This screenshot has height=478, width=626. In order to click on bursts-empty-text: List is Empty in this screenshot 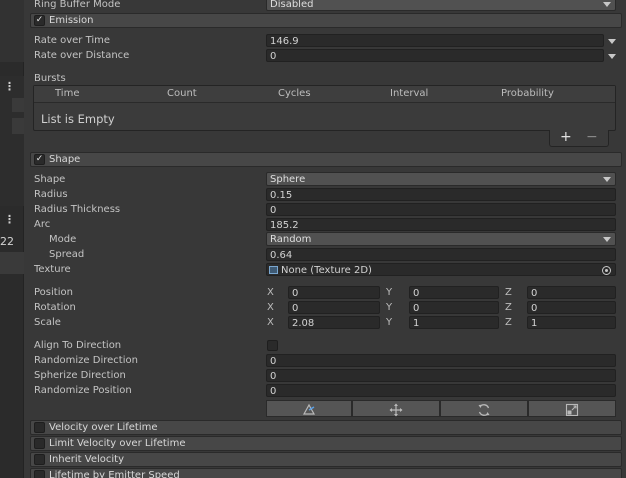, I will do `click(78, 119)`.